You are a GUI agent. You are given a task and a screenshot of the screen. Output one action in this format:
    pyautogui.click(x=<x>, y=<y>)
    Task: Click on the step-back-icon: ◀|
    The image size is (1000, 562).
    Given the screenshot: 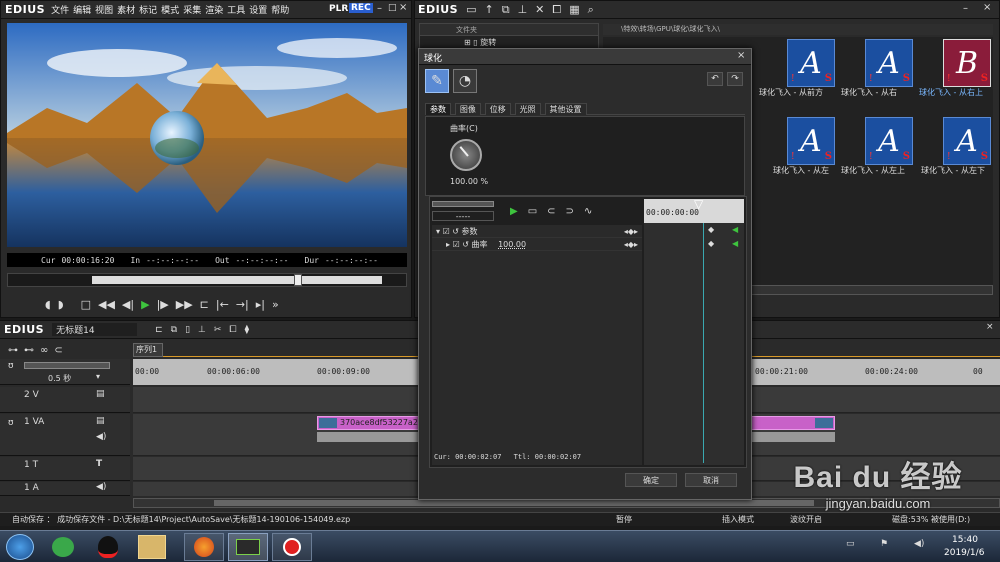 What is the action you would take?
    pyautogui.click(x=128, y=304)
    